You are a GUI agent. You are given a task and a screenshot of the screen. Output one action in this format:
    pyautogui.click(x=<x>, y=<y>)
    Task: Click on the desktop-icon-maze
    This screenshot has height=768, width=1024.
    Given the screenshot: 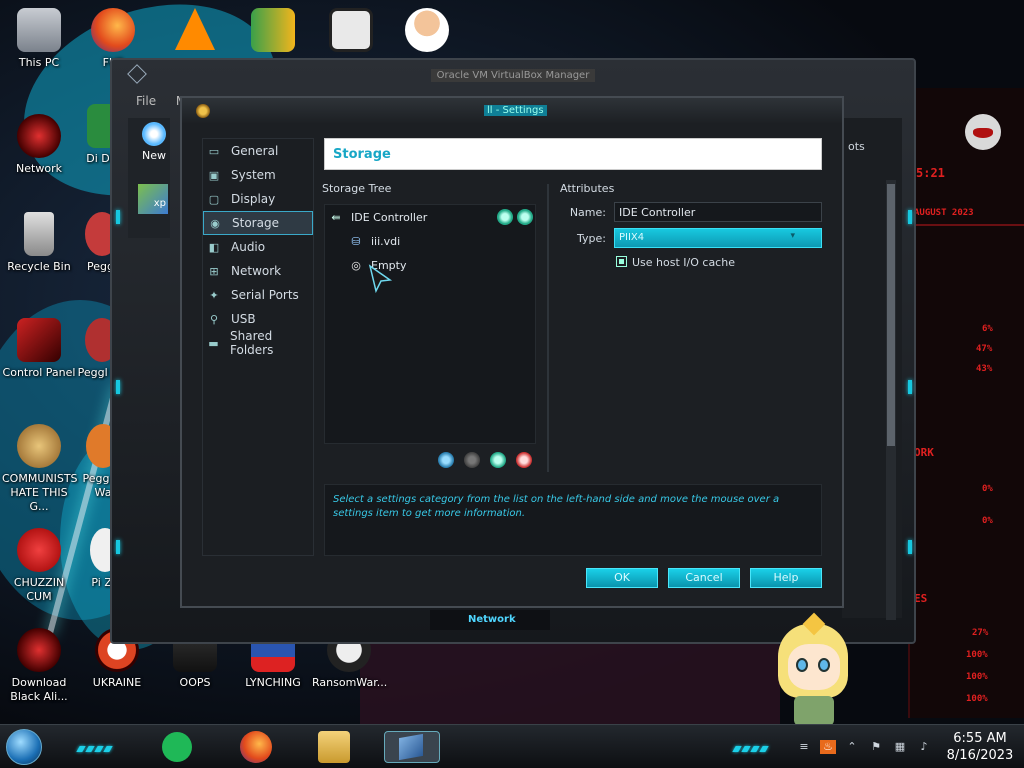 What is the action you would take?
    pyautogui.click(x=351, y=32)
    